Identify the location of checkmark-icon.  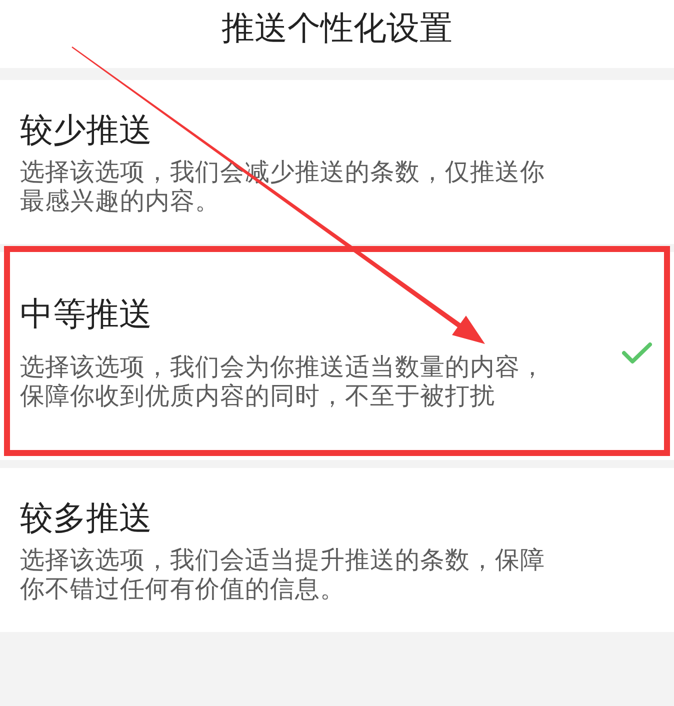
(637, 353).